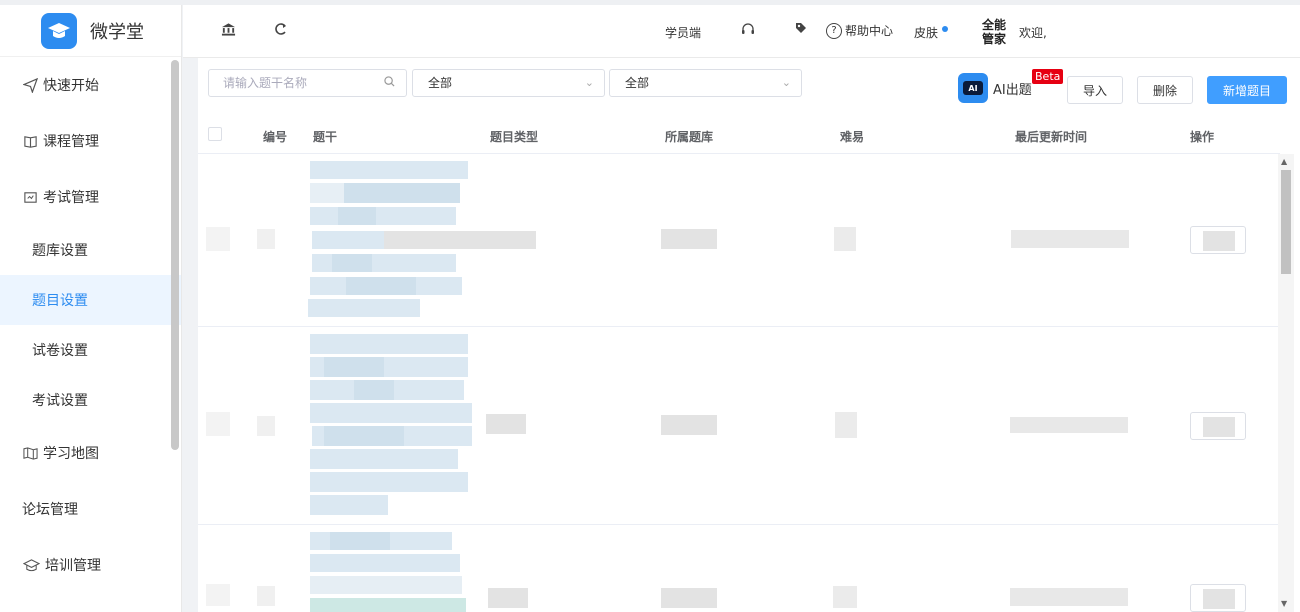 The width and height of the screenshot is (1300, 612). I want to click on sidebar-item-forum: 论坛管理, so click(90, 509).